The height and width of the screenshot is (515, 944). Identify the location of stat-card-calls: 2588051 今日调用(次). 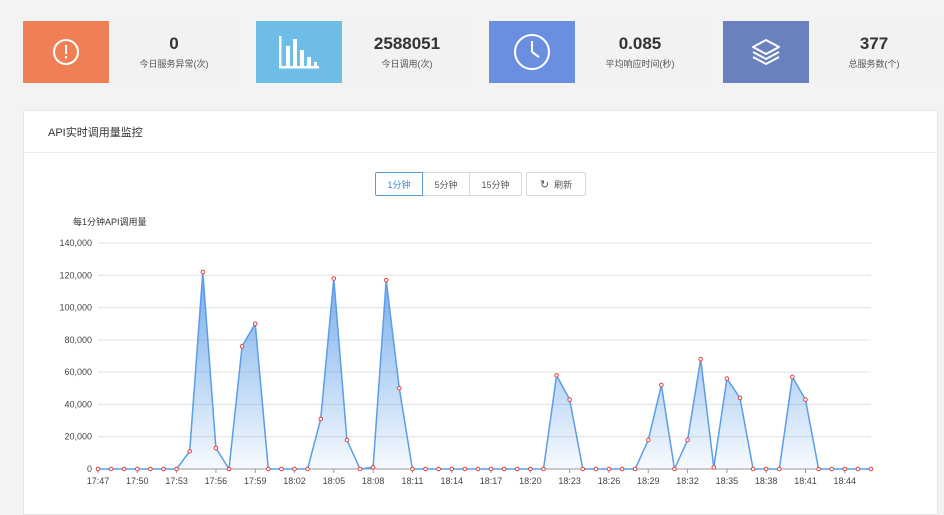
(364, 52).